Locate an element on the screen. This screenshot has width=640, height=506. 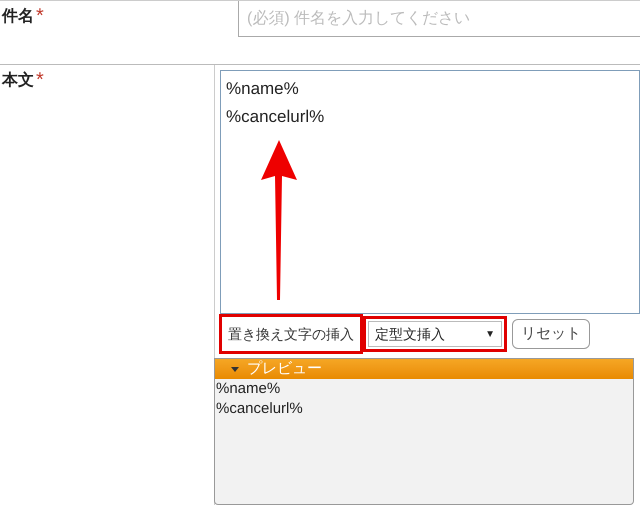
caret-icon is located at coordinates (235, 369).